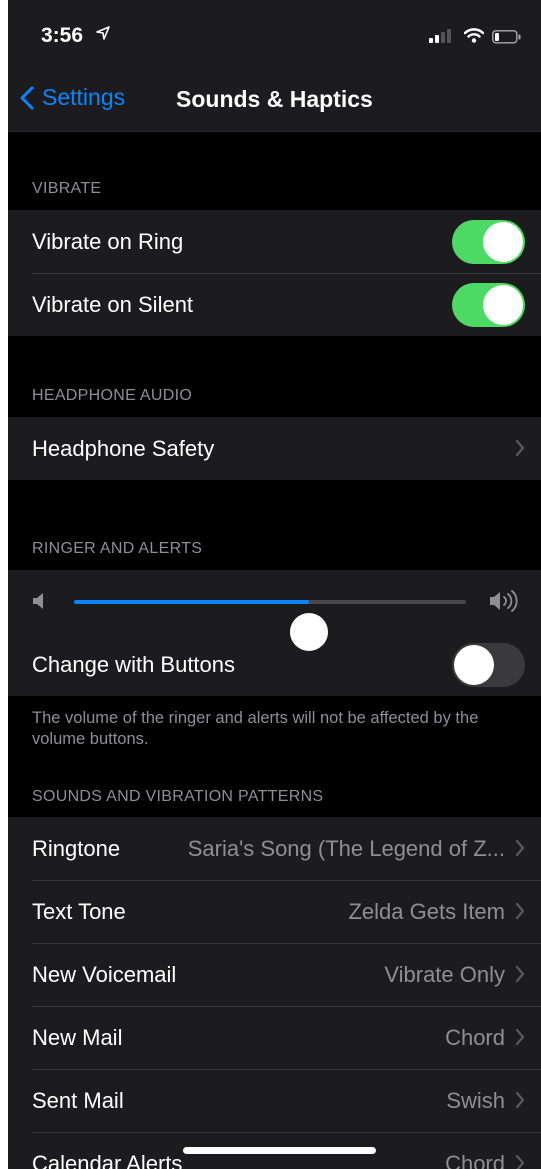  What do you see at coordinates (84, 97) in the screenshot?
I see `back-button-label: Settings` at bounding box center [84, 97].